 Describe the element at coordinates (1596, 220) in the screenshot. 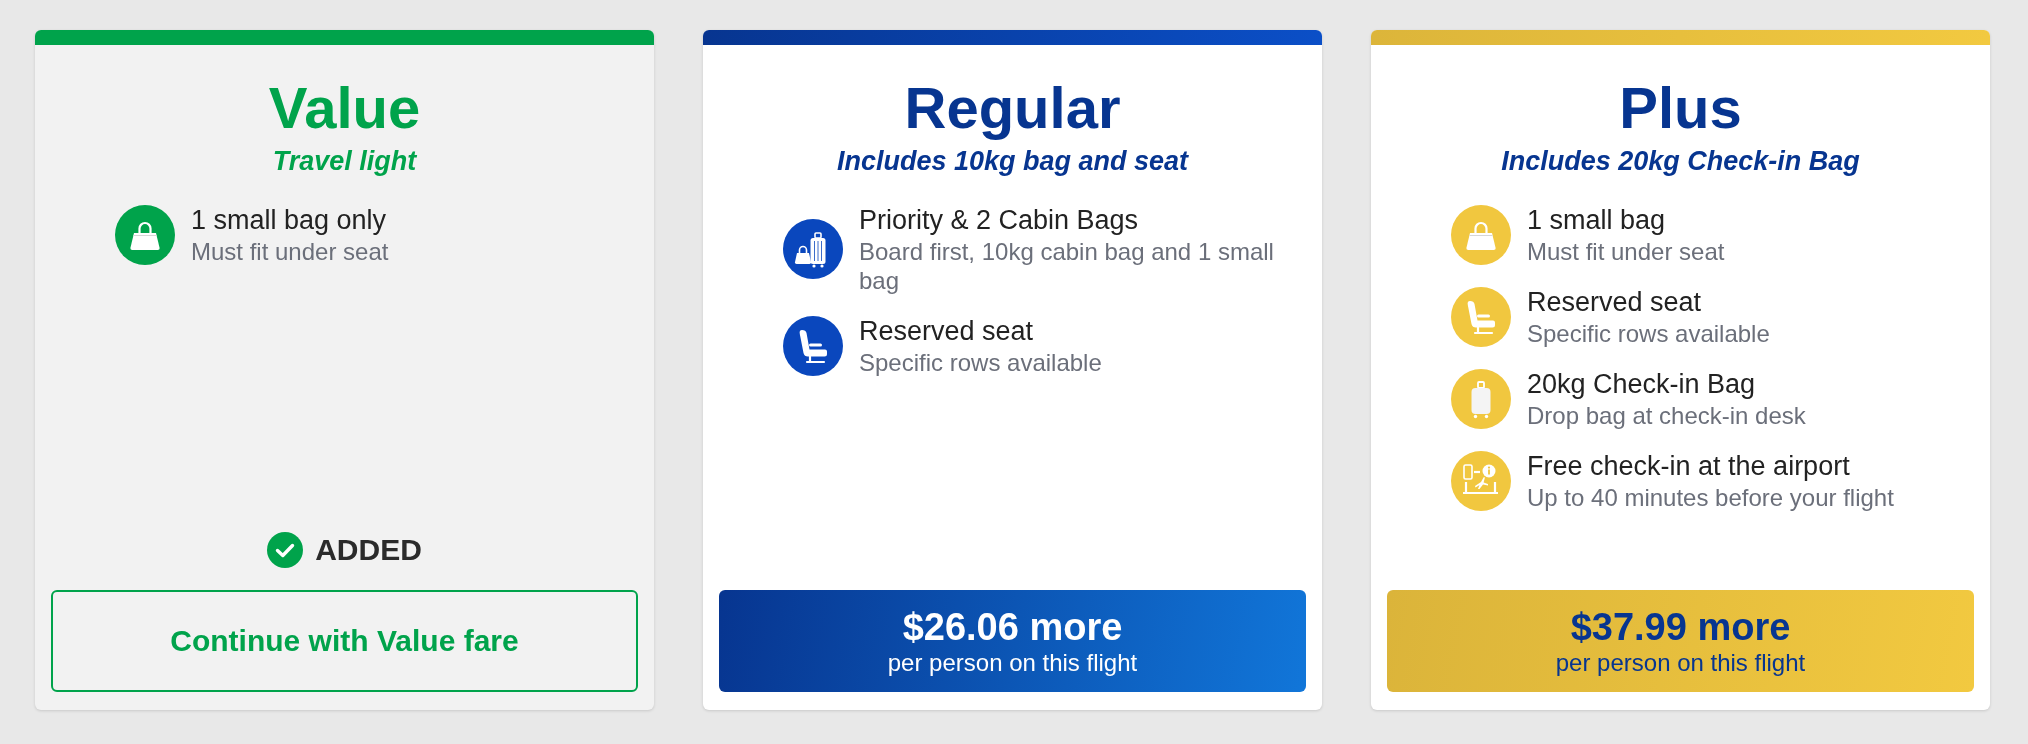

I see `feature-title: 1 small bag` at that location.